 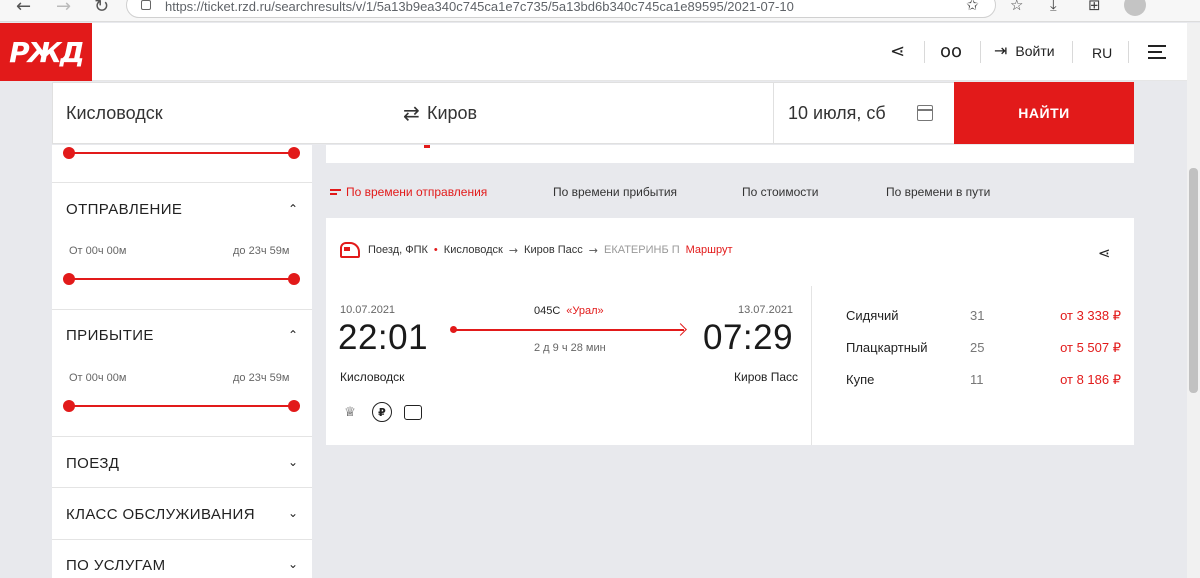 I want to click on fare-price: от 3 338 ₽, so click(x=1090, y=316).